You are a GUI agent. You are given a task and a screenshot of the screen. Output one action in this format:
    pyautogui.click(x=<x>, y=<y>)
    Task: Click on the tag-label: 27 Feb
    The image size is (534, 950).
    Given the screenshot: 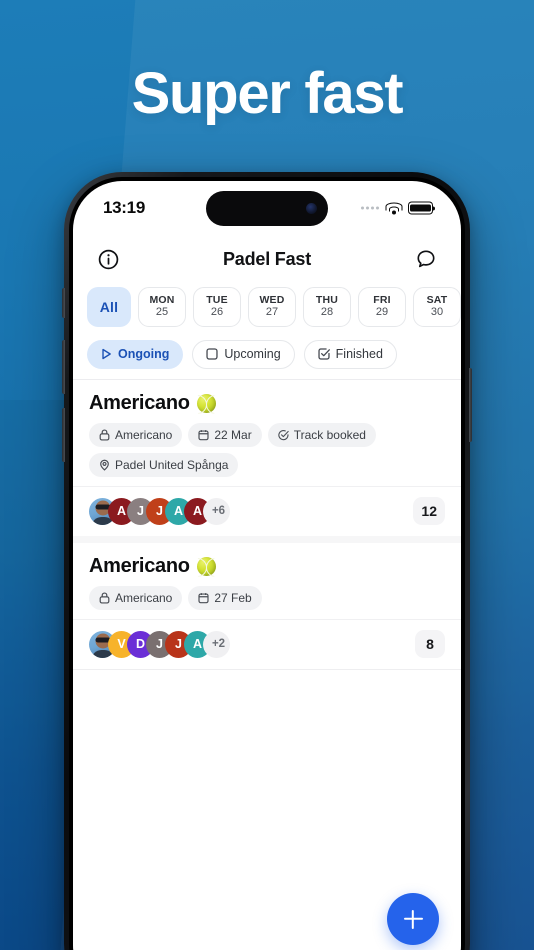 What is the action you would take?
    pyautogui.click(x=233, y=598)
    